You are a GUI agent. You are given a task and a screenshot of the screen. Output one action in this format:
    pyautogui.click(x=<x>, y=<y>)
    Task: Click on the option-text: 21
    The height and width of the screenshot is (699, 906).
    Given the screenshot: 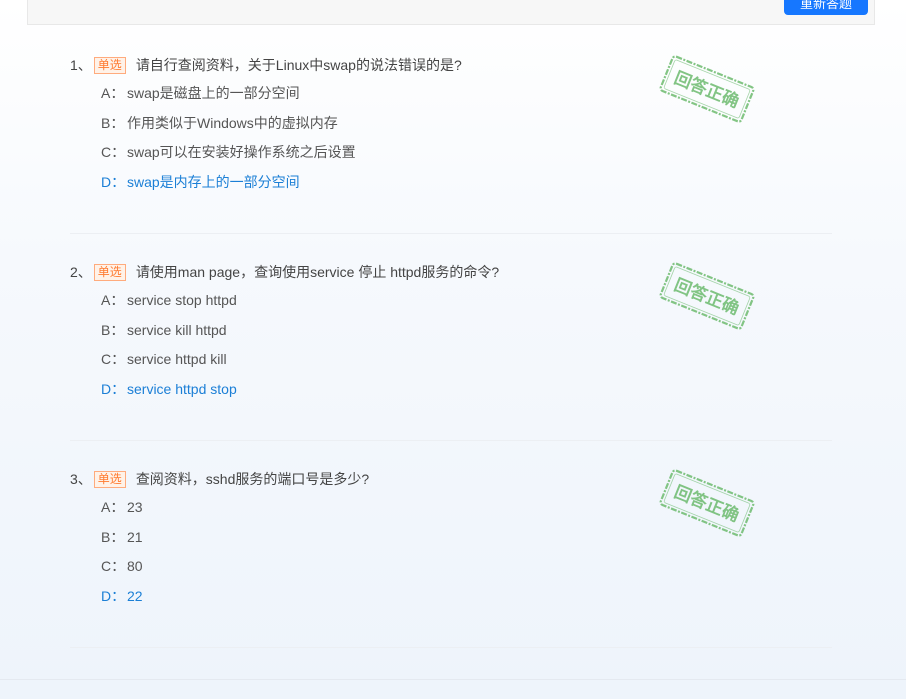 What is the action you would take?
    pyautogui.click(x=135, y=536)
    